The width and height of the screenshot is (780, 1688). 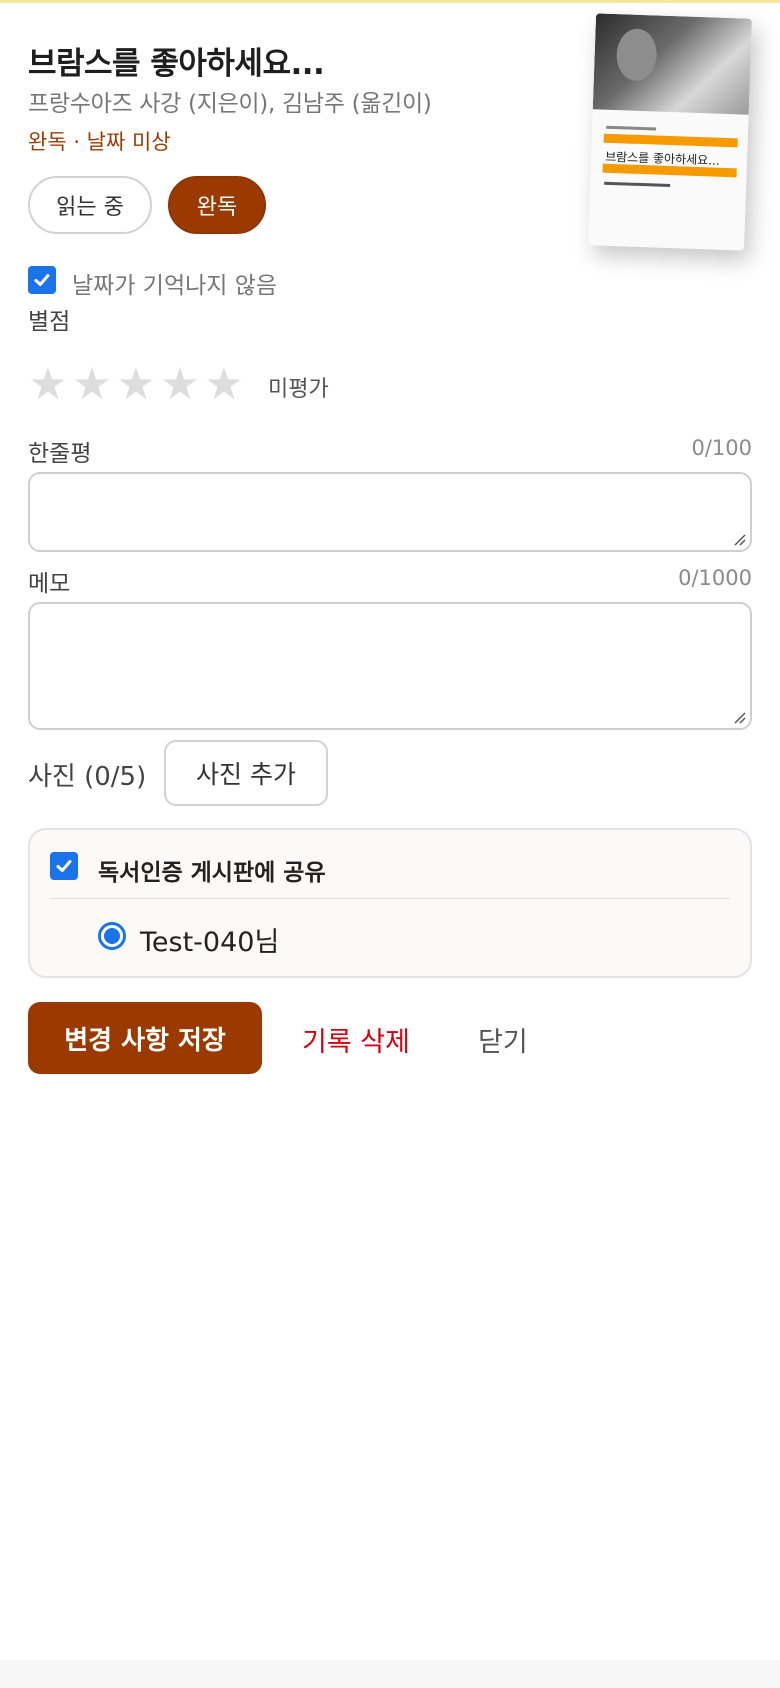 What do you see at coordinates (390, 512) in the screenshot?
I see `one-liner-input` at bounding box center [390, 512].